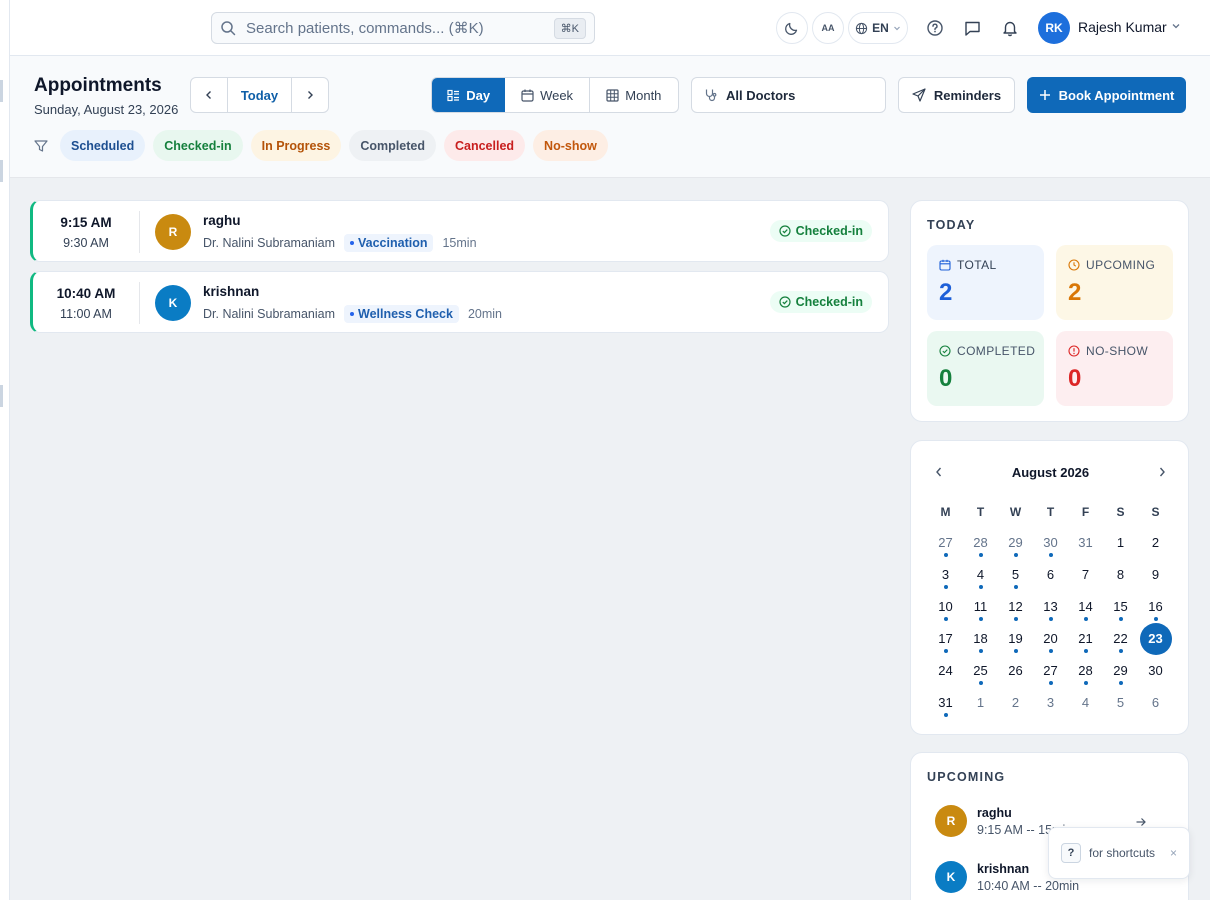 The image size is (1210, 900). What do you see at coordinates (956, 95) in the screenshot?
I see `reminders-button: Reminders` at bounding box center [956, 95].